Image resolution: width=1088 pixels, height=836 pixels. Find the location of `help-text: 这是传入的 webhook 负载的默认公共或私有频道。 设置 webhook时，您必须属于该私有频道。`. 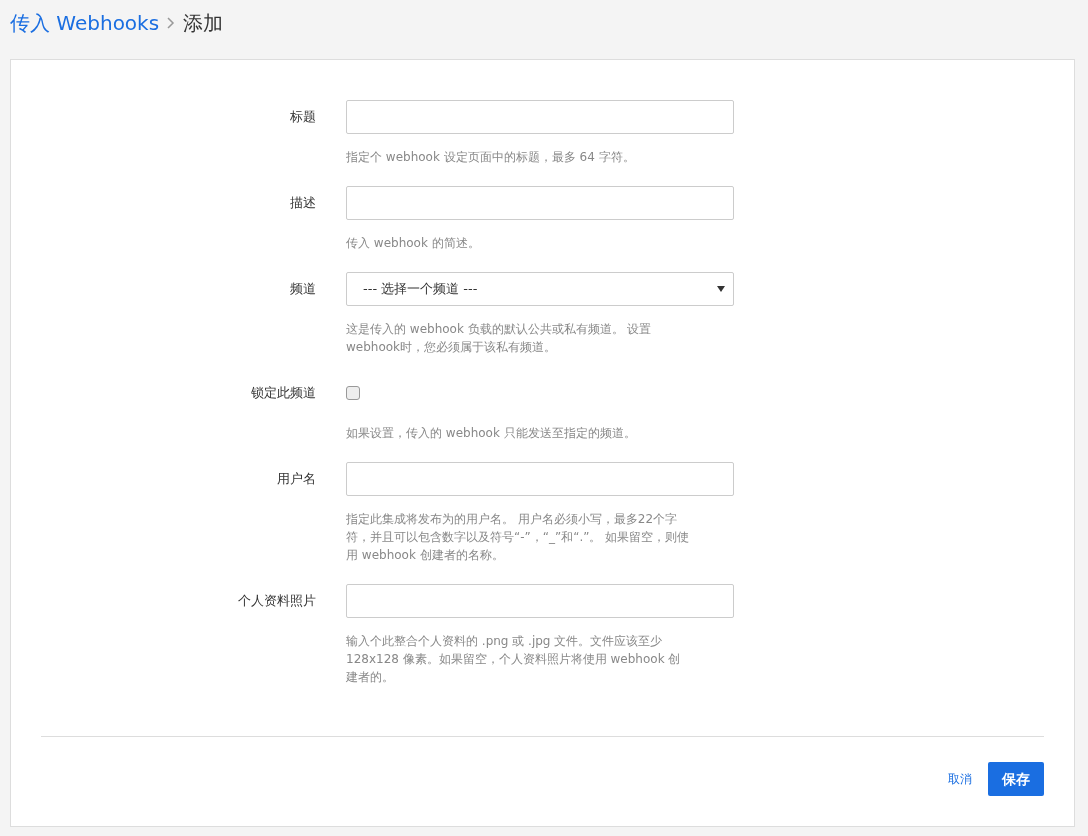

help-text: 这是传入的 webhook 负载的默认公共或私有频道。 设置 webhook时，您必须属于该私有频道。 is located at coordinates (499, 338).